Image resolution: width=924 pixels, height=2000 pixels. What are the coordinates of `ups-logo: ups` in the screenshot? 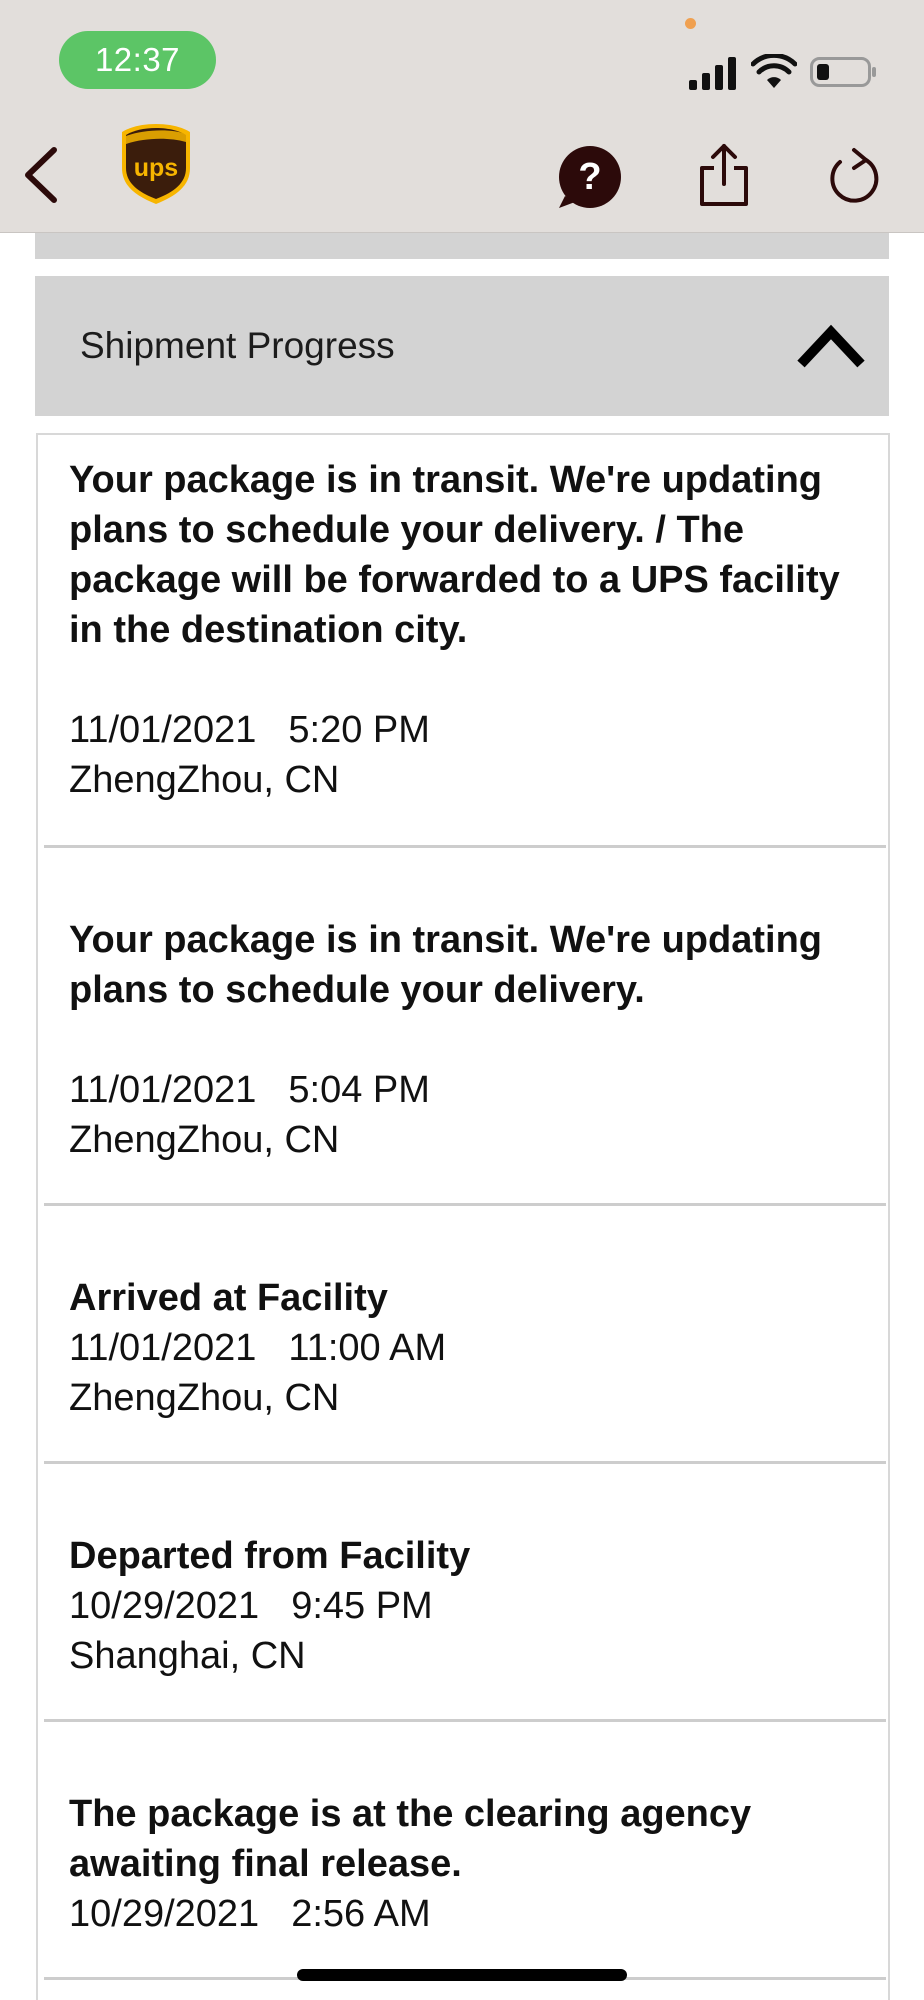 It's located at (156, 164).